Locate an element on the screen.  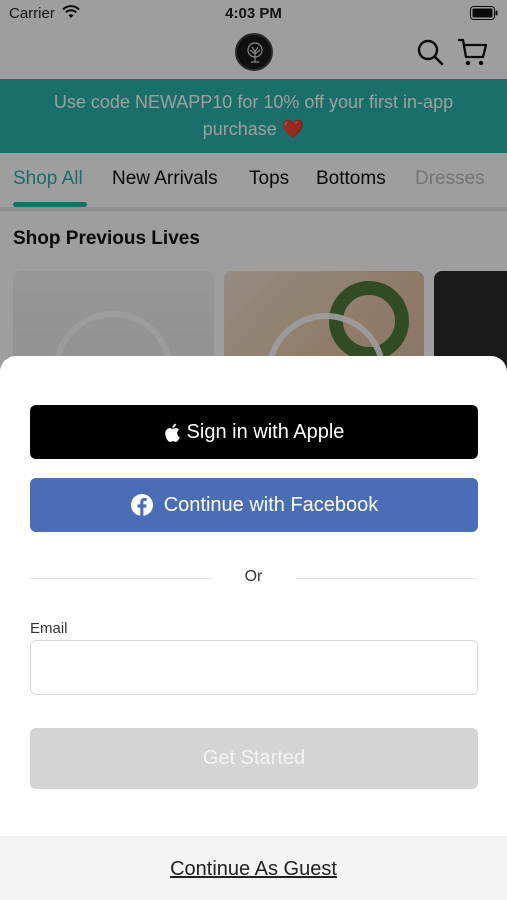
get-started-label: Get Started is located at coordinates (254, 758).